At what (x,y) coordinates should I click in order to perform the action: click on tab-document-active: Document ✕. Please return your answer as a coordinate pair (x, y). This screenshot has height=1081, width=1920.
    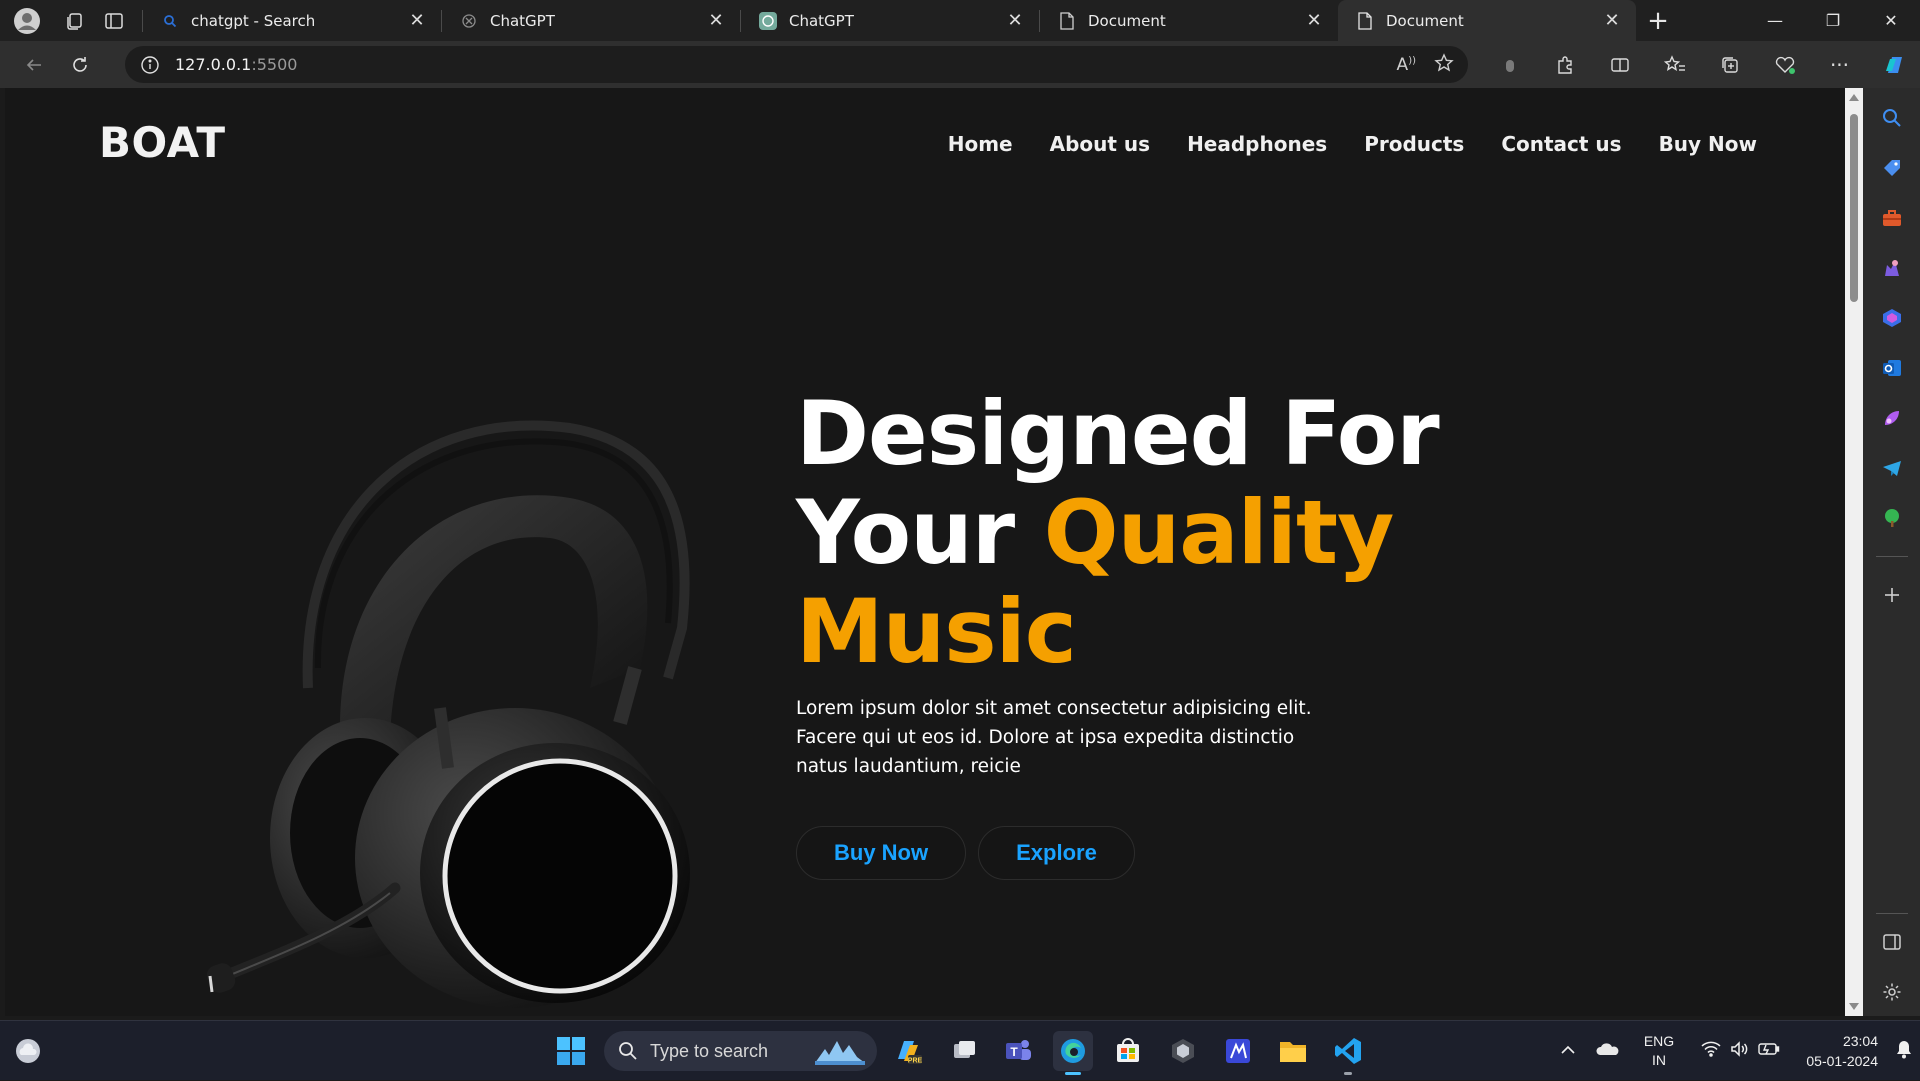
    Looking at the image, I should click on (1487, 20).